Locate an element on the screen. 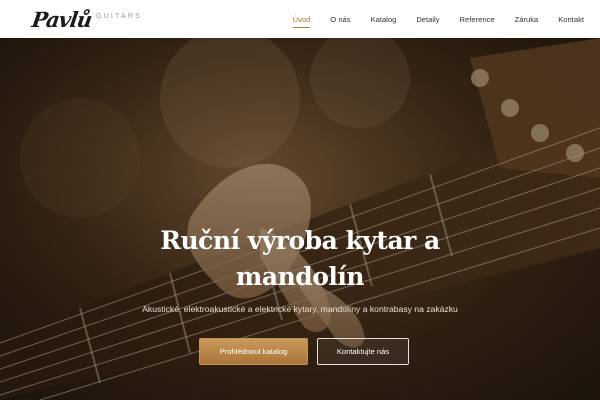  contact-us-button: Kontaktujte nás is located at coordinates (363, 351).